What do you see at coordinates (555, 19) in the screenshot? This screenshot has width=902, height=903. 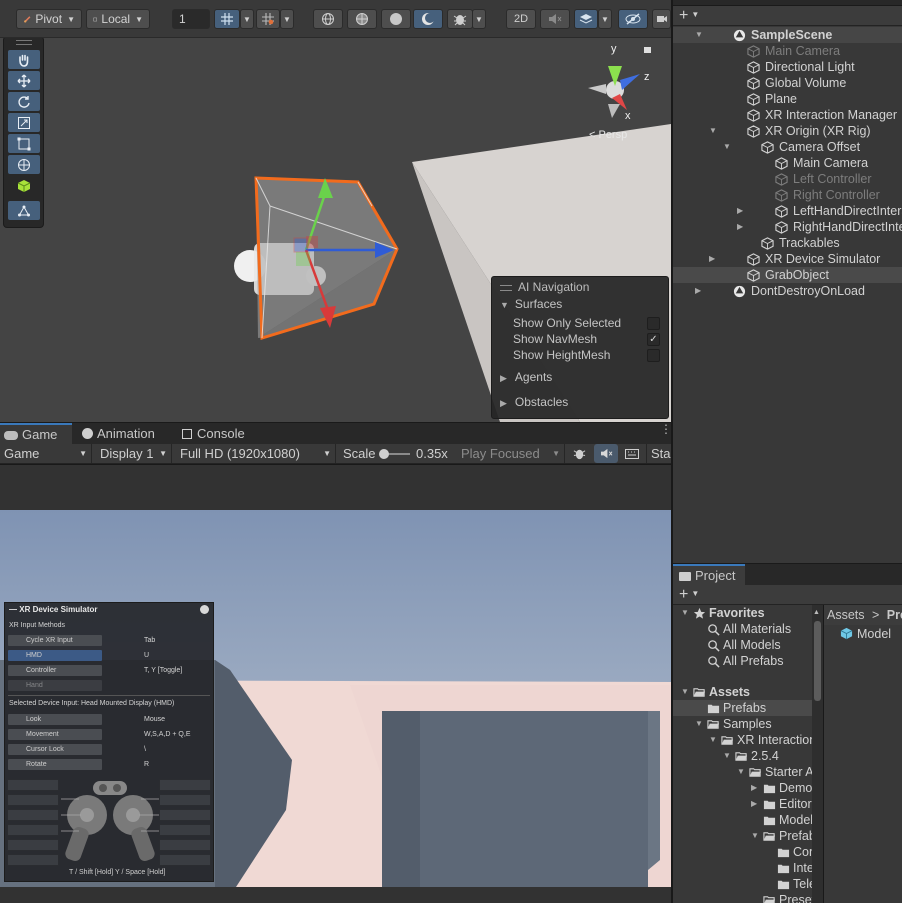 I see `audio-toggle` at bounding box center [555, 19].